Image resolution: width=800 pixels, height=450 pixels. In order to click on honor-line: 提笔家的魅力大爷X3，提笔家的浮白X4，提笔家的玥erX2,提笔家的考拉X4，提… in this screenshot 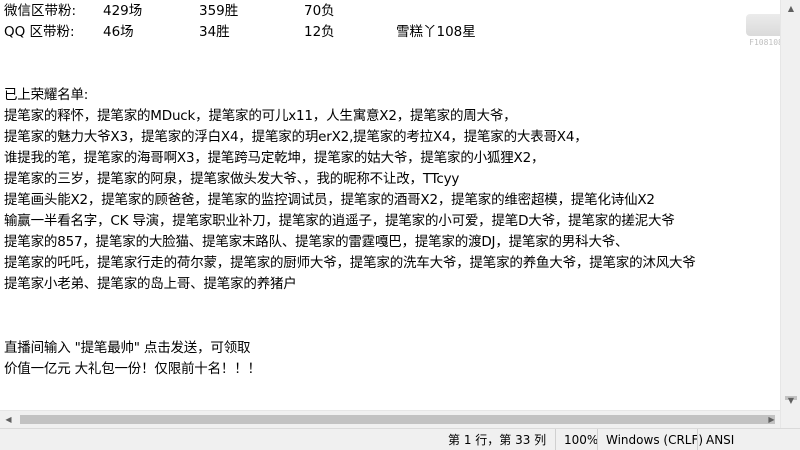, I will do `click(296, 137)`.